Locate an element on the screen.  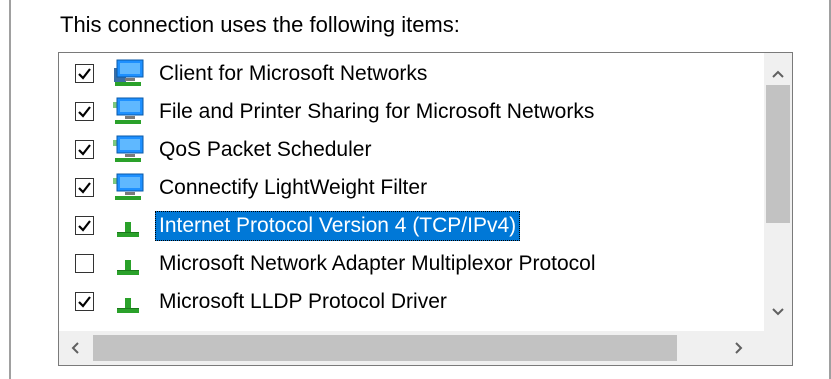
scroll-right-button is located at coordinates (739, 348).